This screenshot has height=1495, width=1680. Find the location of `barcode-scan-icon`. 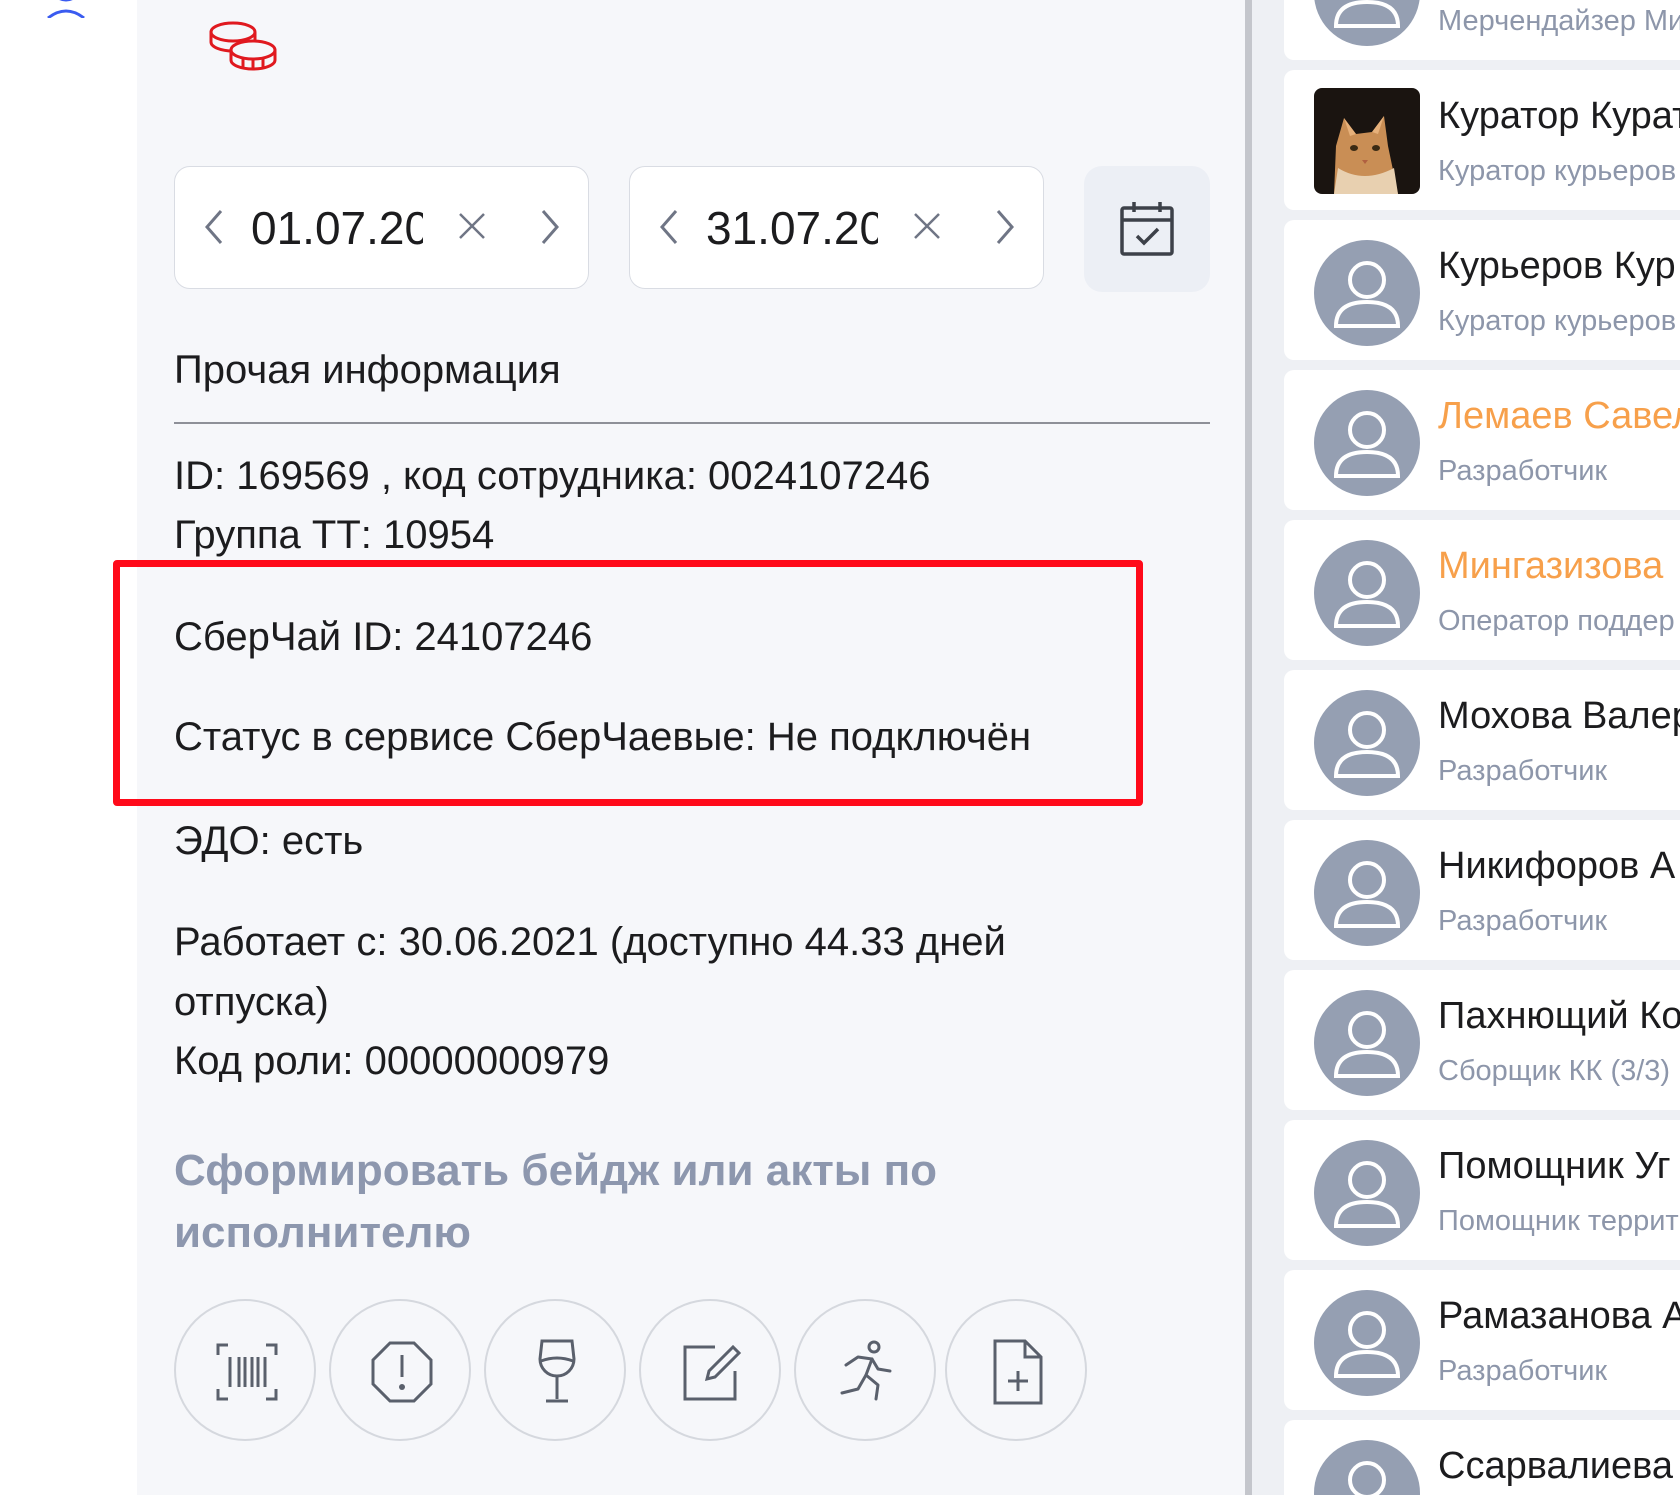

barcode-scan-icon is located at coordinates (247, 1372).